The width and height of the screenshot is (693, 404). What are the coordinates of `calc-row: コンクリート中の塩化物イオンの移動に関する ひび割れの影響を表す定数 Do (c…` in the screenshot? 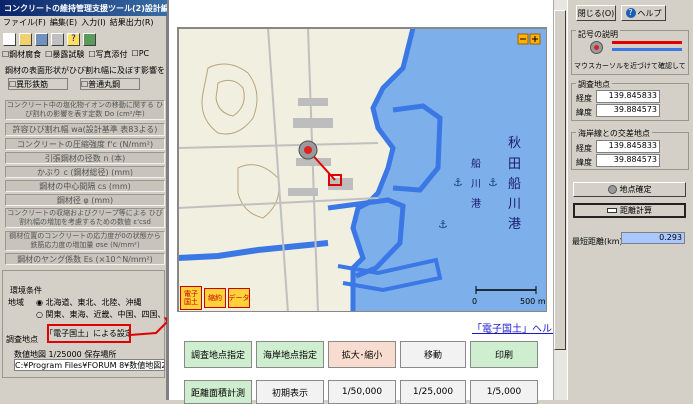 It's located at (85, 110).